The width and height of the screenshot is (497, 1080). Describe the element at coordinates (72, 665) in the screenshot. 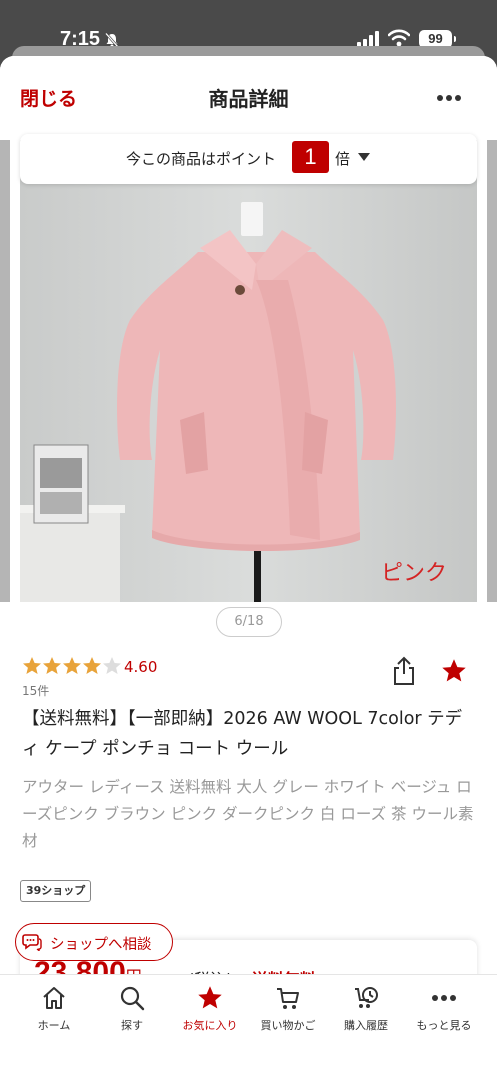

I see `rating-stars-icon` at that location.